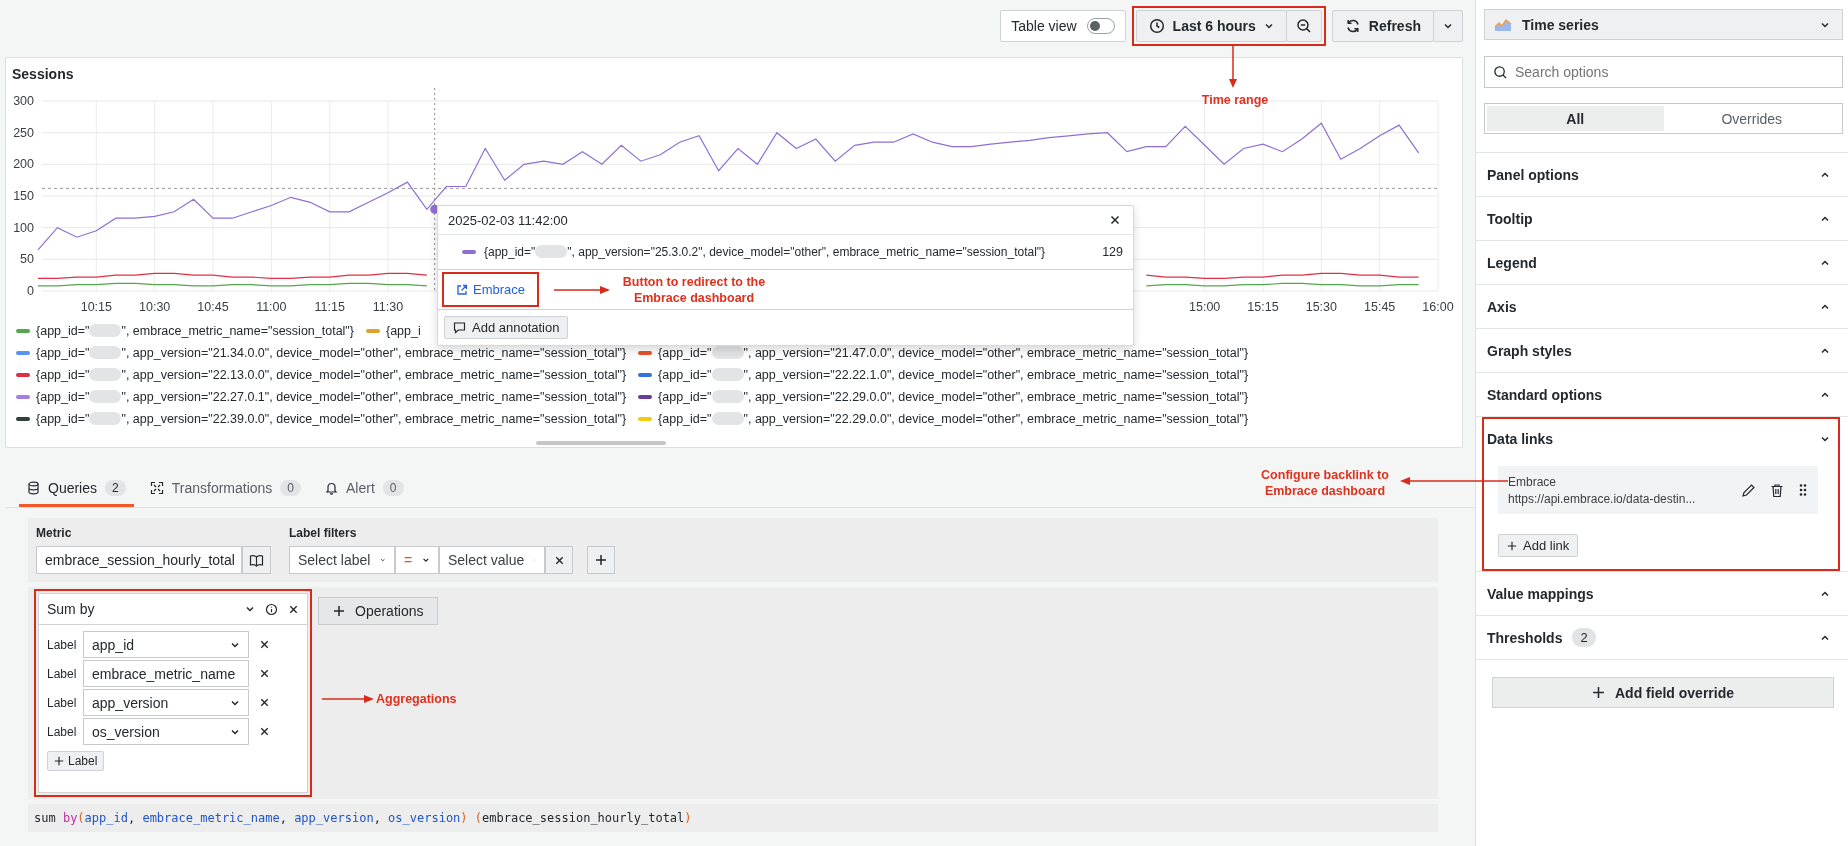 This screenshot has height=846, width=1848. Describe the element at coordinates (1803, 490) in the screenshot. I see `drag-handle-icon` at that location.